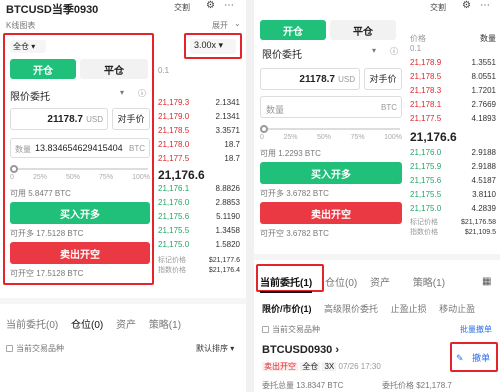 The width and height of the screenshot is (500, 392). I want to click on ask-row: 21,177.5 18.7, so click(199, 159).